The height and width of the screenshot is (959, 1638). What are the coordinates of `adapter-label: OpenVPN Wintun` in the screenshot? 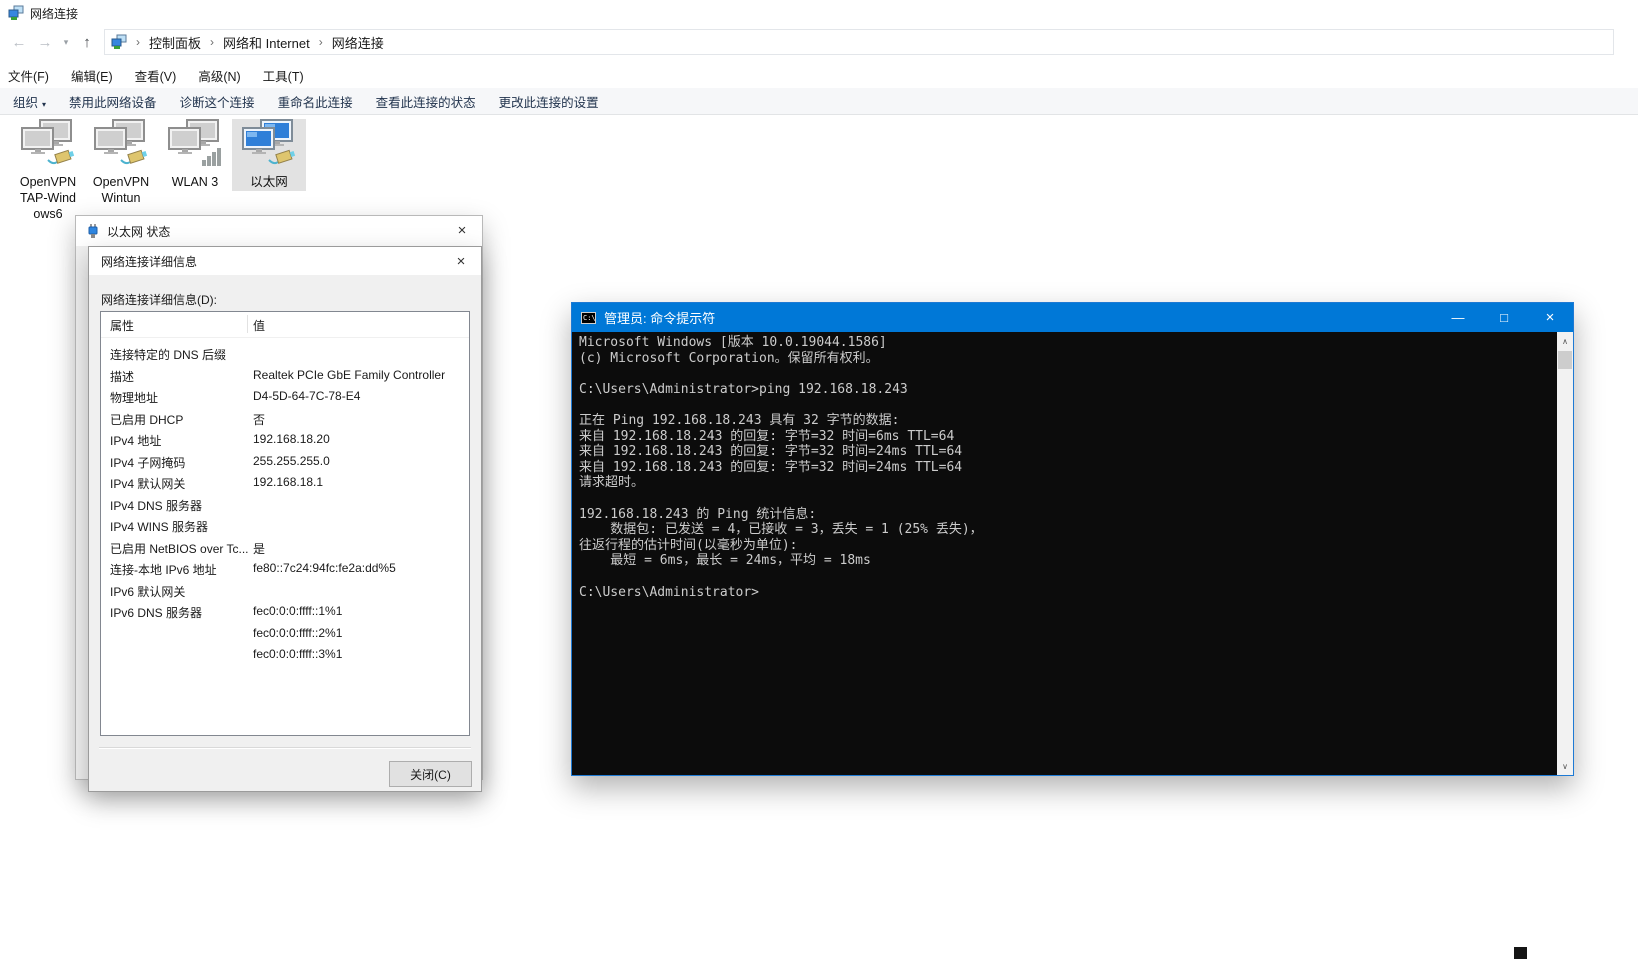 It's located at (121, 190).